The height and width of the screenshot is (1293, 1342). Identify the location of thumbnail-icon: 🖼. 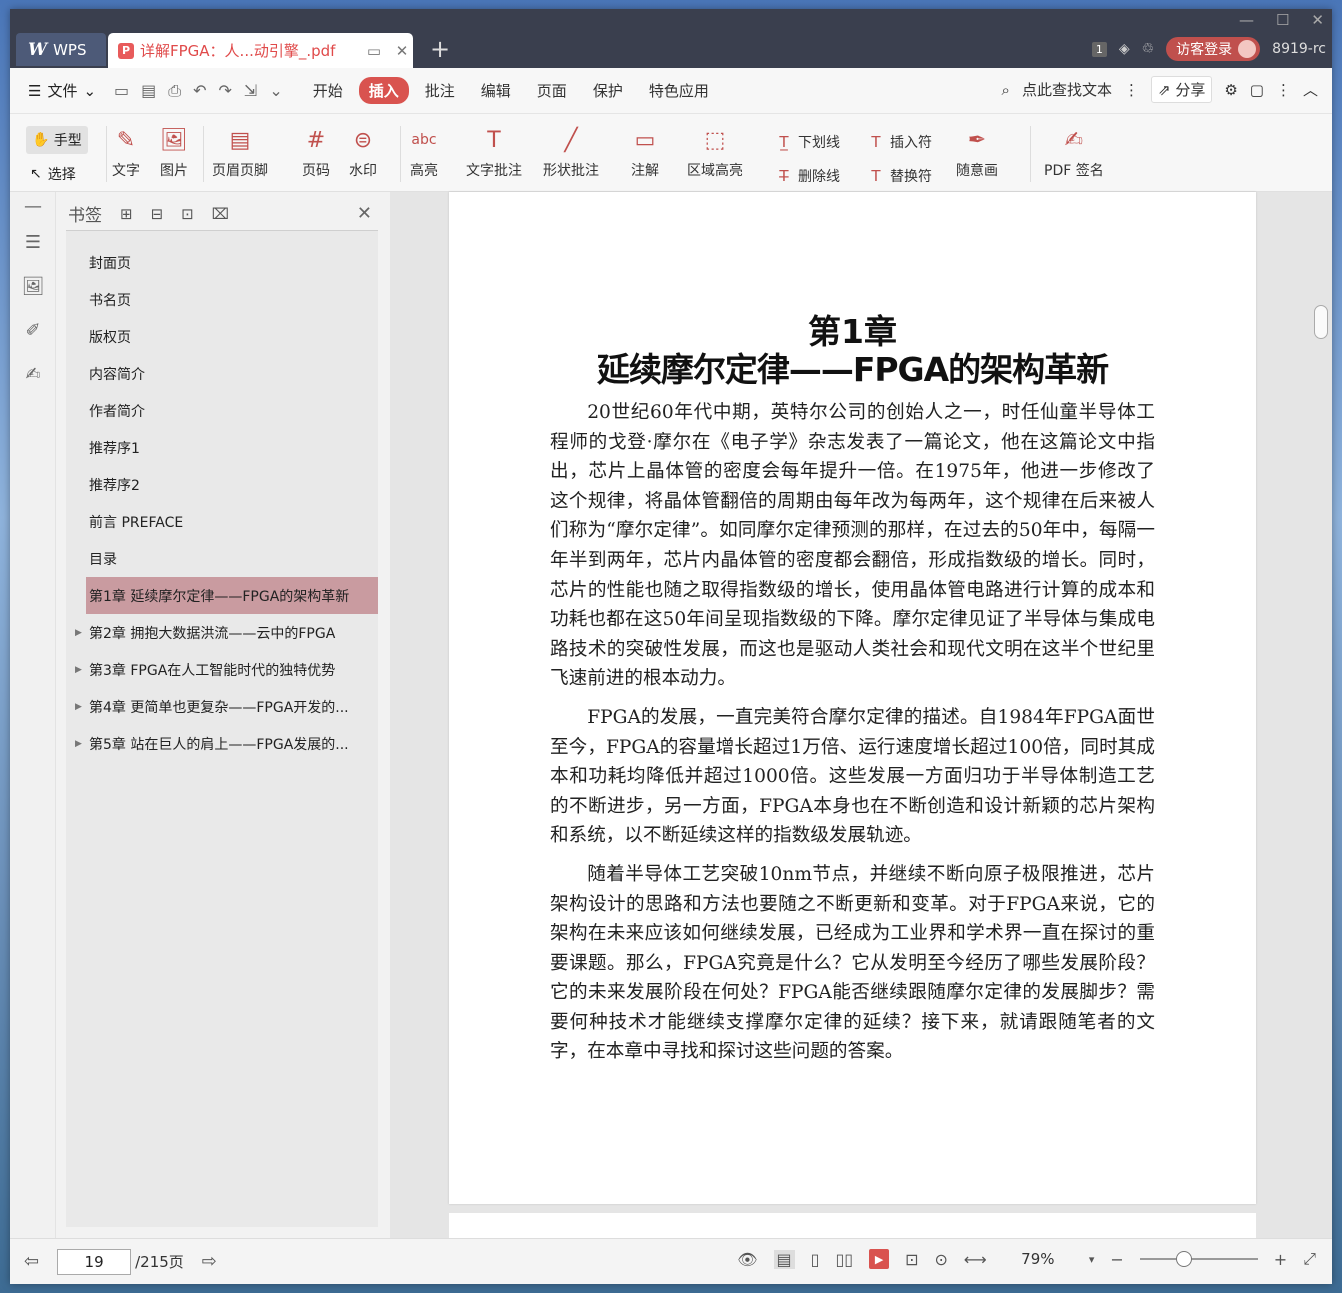
(33, 286).